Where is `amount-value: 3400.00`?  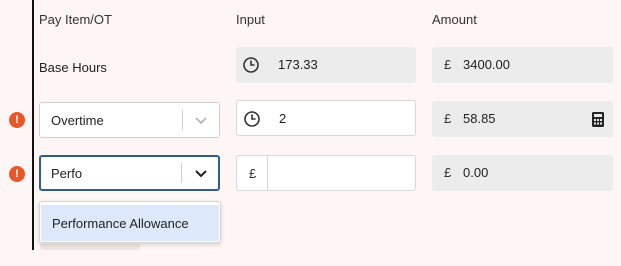
amount-value: 3400.00 is located at coordinates (486, 64).